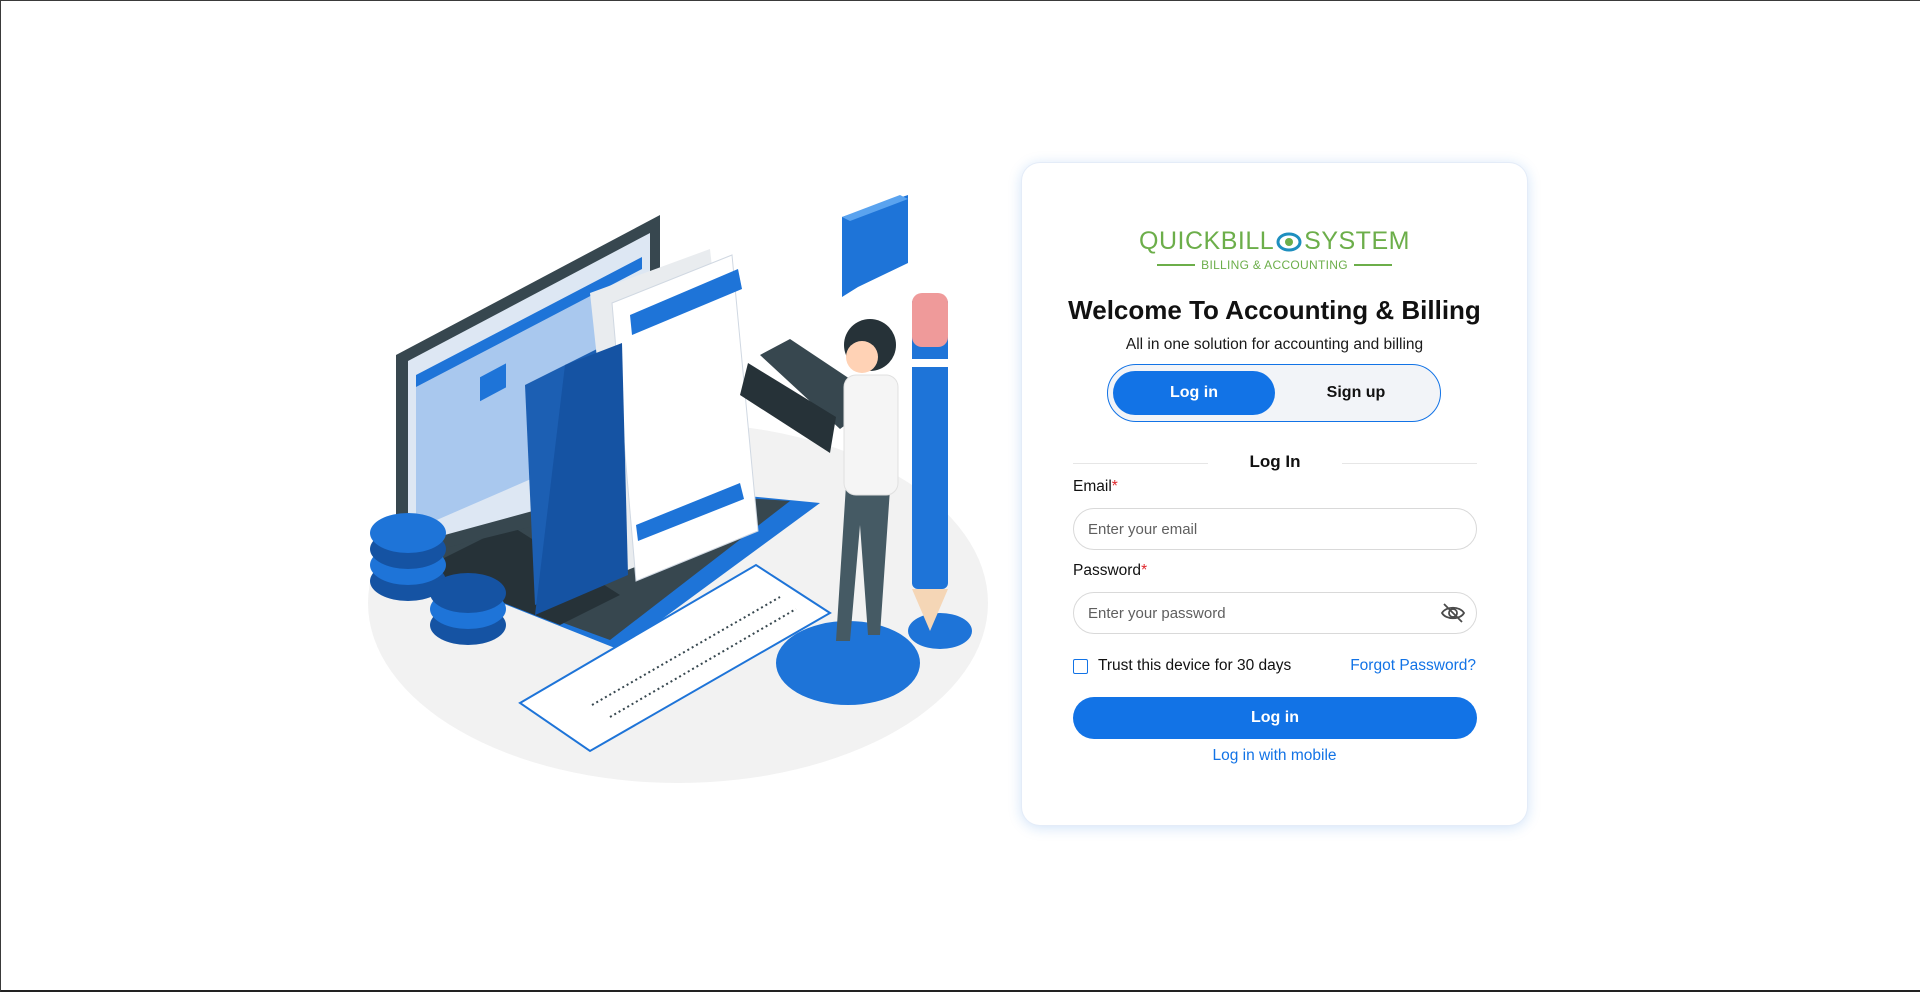 The width and height of the screenshot is (1921, 992). What do you see at coordinates (1275, 613) in the screenshot?
I see `password-field` at bounding box center [1275, 613].